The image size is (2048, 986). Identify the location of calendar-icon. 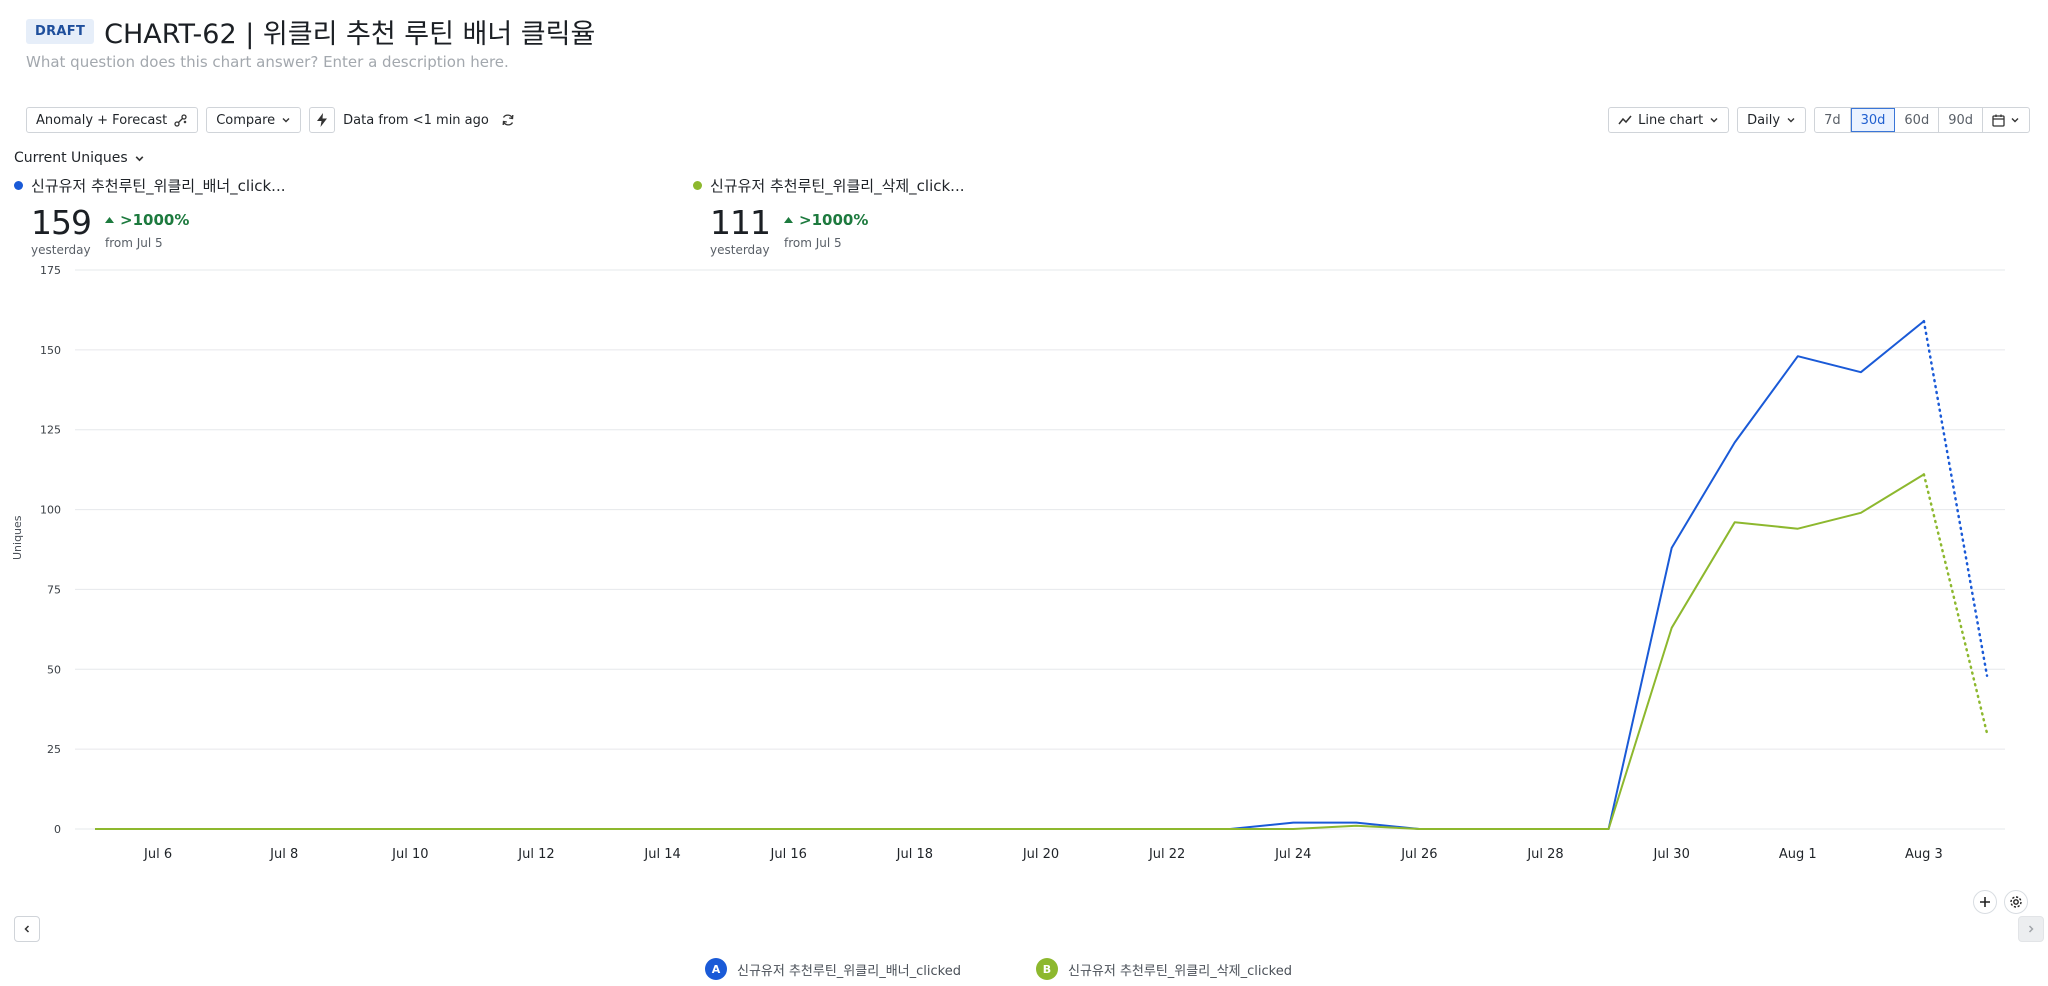
(1998, 120).